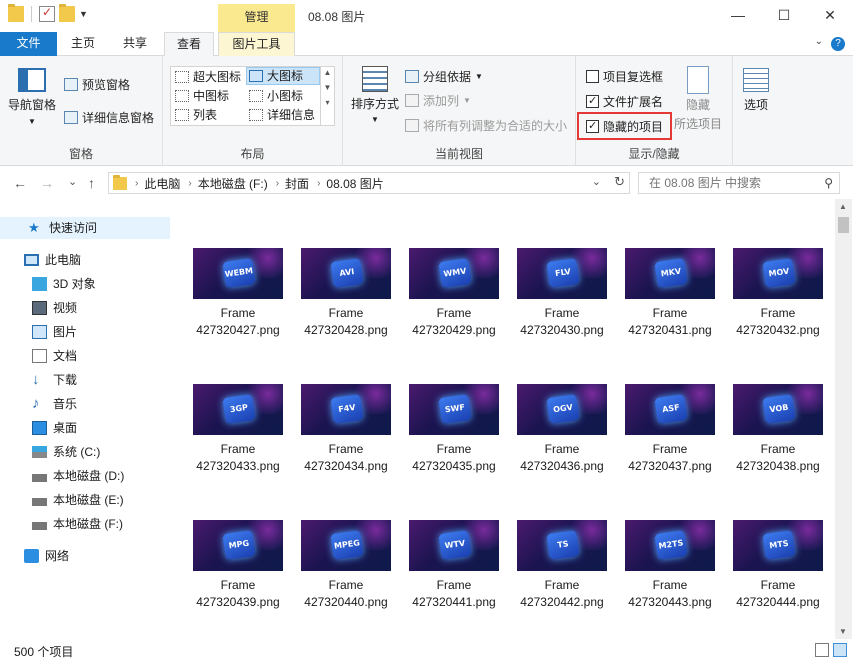  I want to click on tab-home: 主页, so click(83, 44).